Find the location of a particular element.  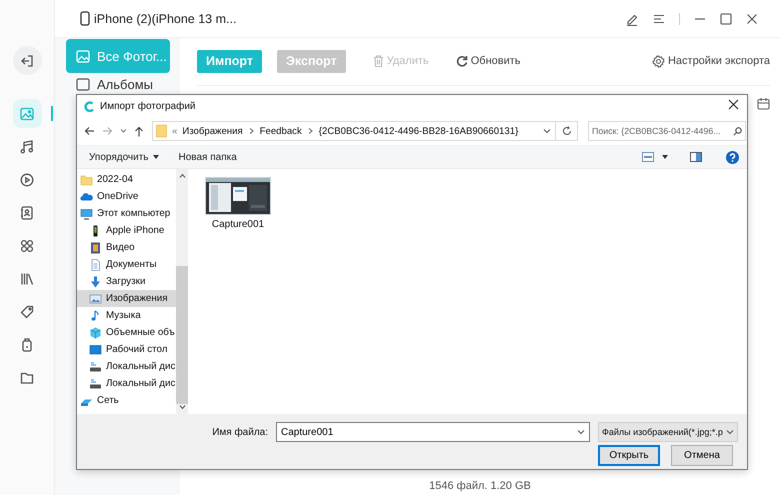

cancel-button: Отмена is located at coordinates (702, 455).